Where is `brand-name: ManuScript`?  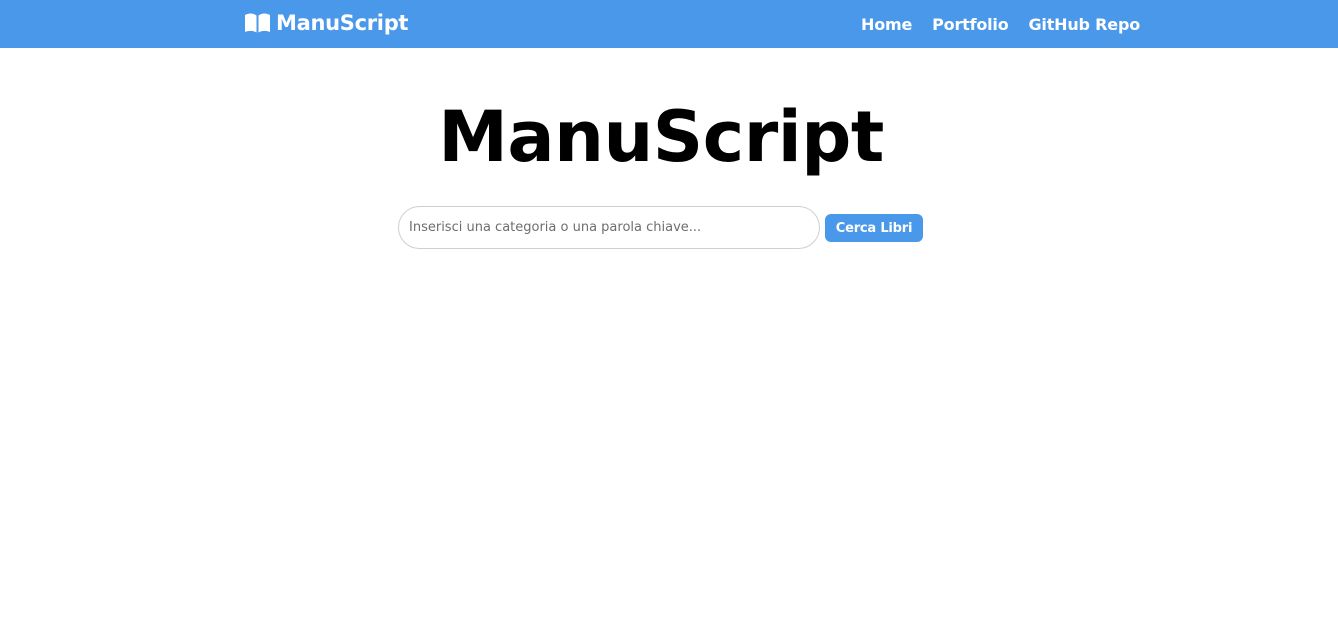
brand-name: ManuScript is located at coordinates (342, 23).